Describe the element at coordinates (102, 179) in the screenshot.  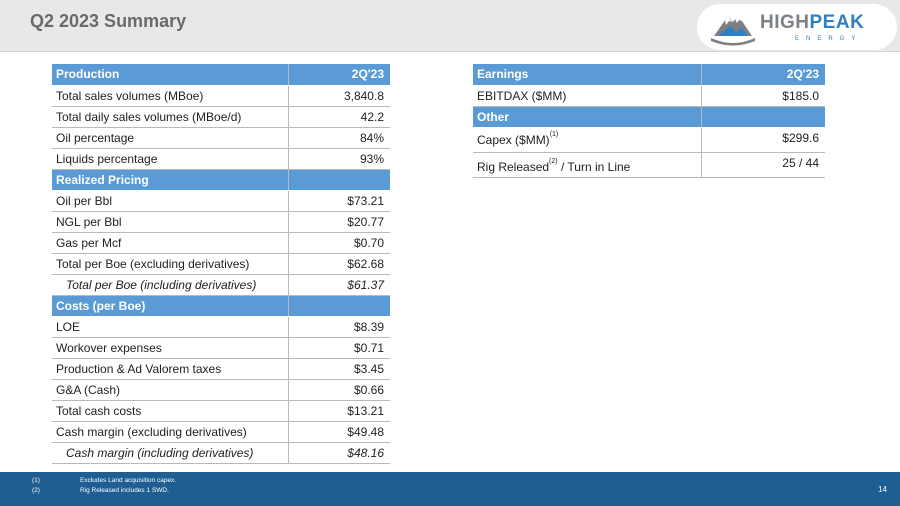
I see `row-label: Realized Pricing` at that location.